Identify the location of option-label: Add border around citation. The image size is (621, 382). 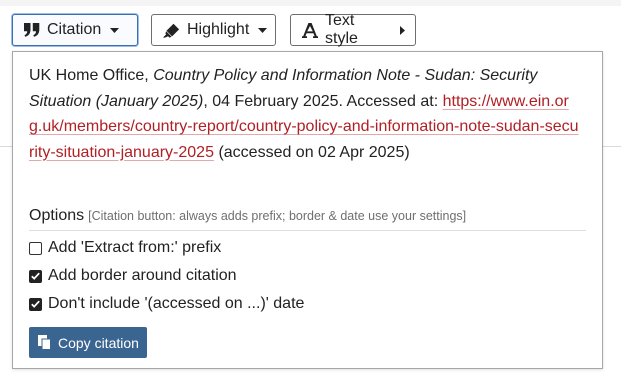
(142, 275).